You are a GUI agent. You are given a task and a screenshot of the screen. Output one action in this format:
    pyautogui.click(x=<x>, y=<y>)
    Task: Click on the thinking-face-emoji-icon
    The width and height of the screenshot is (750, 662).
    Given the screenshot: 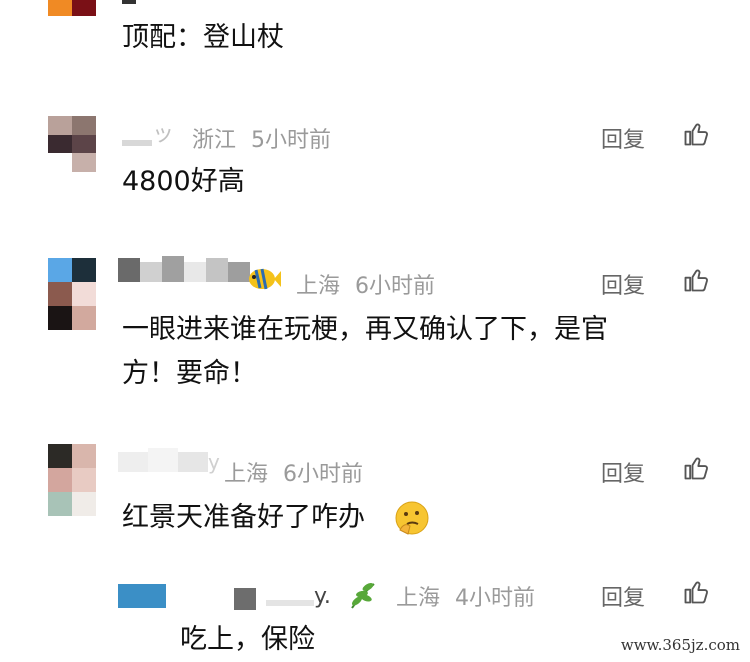 What is the action you would take?
    pyautogui.click(x=412, y=518)
    